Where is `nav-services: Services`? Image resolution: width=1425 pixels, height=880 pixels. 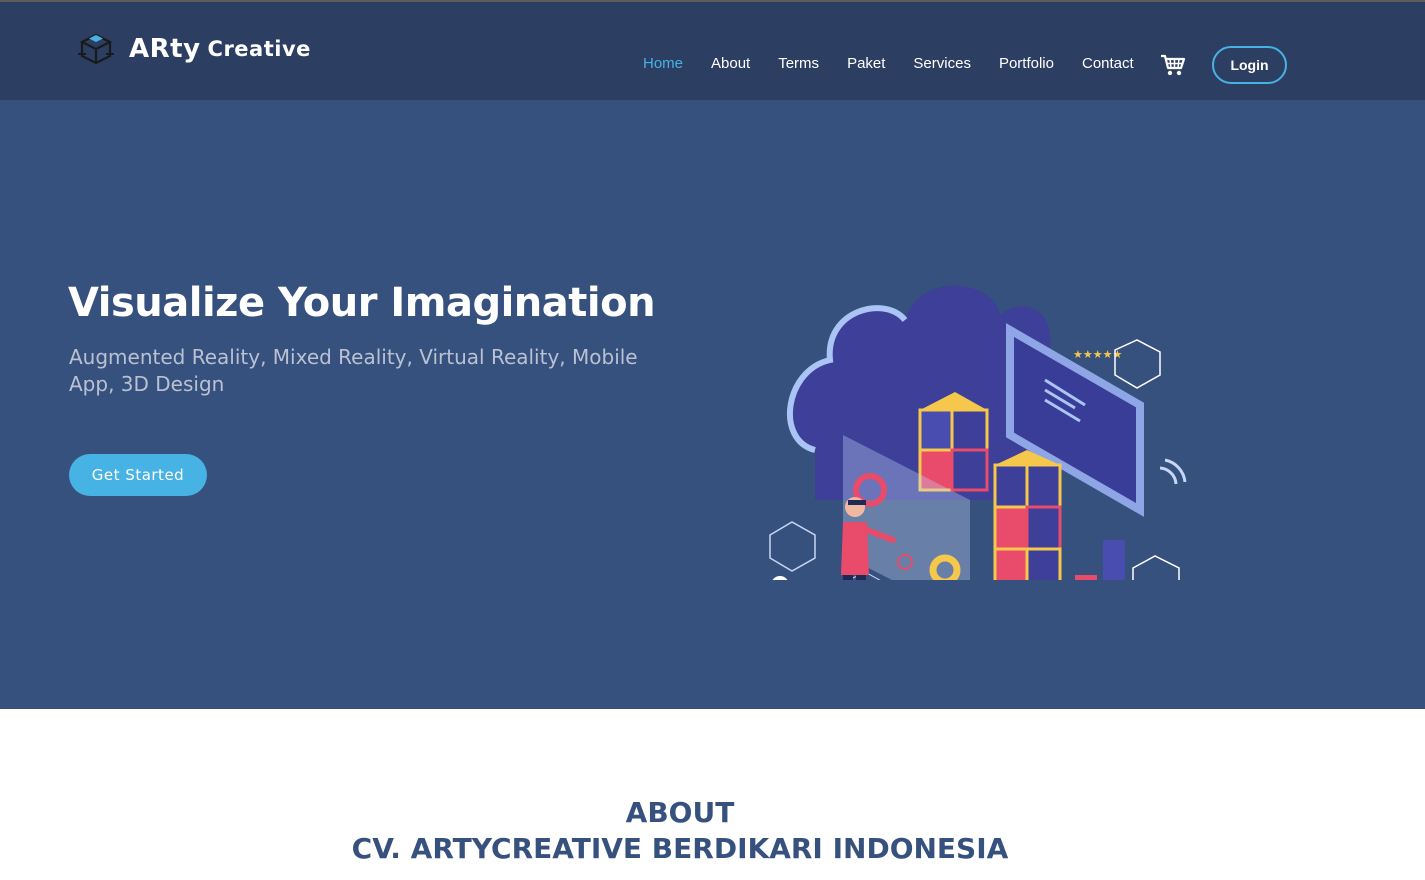
nav-services: Services is located at coordinates (942, 63).